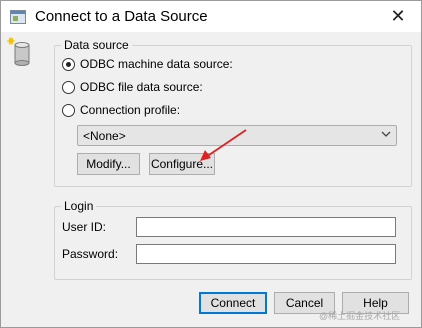 The width and height of the screenshot is (422, 328). I want to click on window-title: Connect to a Data Source, so click(121, 16).